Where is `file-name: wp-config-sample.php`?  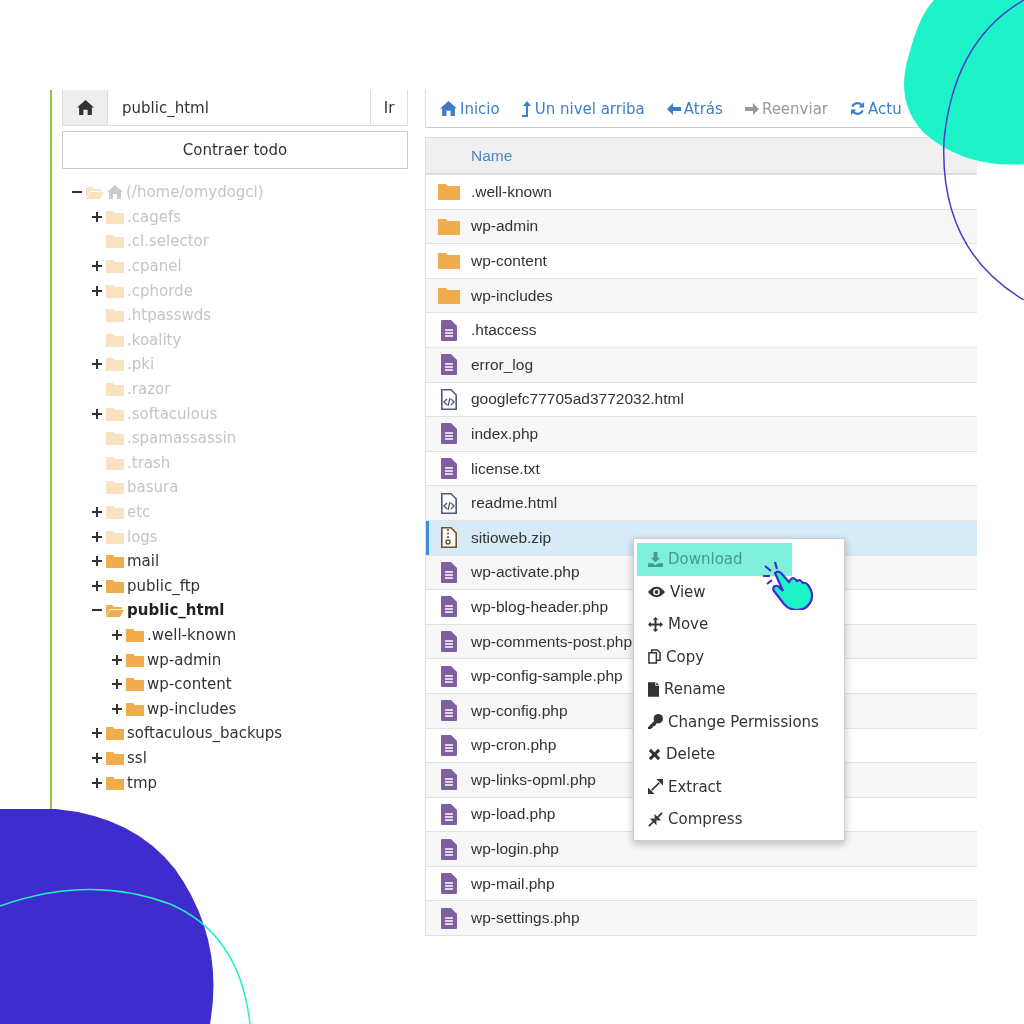
file-name: wp-config-sample.php is located at coordinates (547, 676).